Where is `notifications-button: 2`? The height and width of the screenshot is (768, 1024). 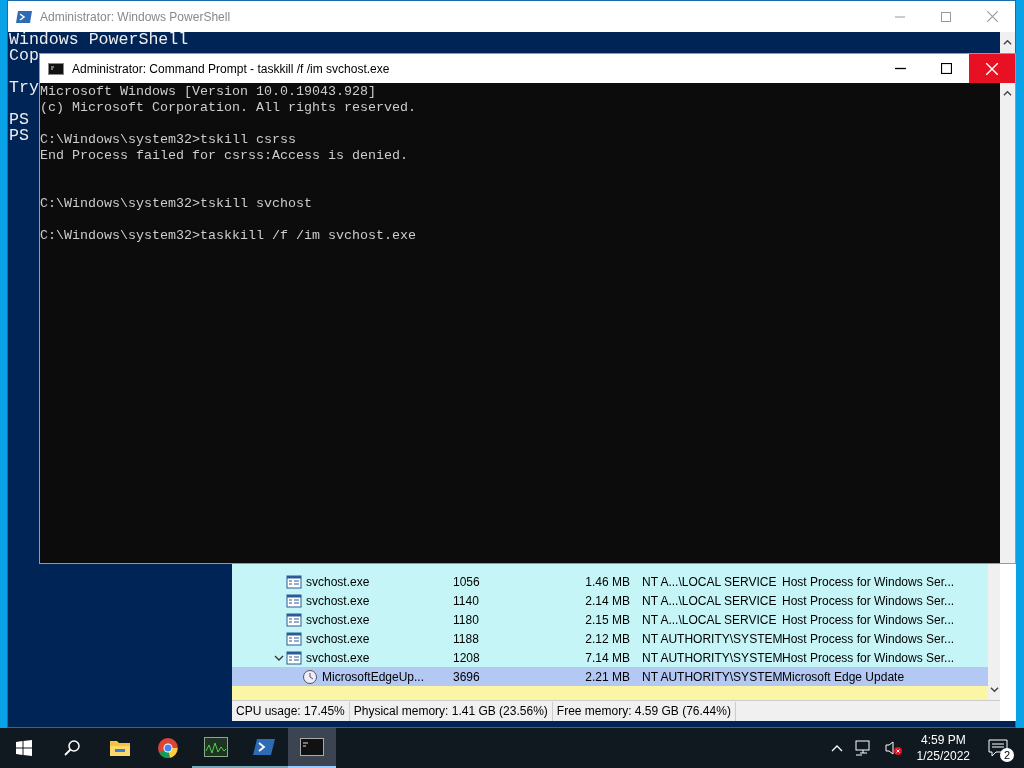
notifications-button: 2 is located at coordinates (998, 748).